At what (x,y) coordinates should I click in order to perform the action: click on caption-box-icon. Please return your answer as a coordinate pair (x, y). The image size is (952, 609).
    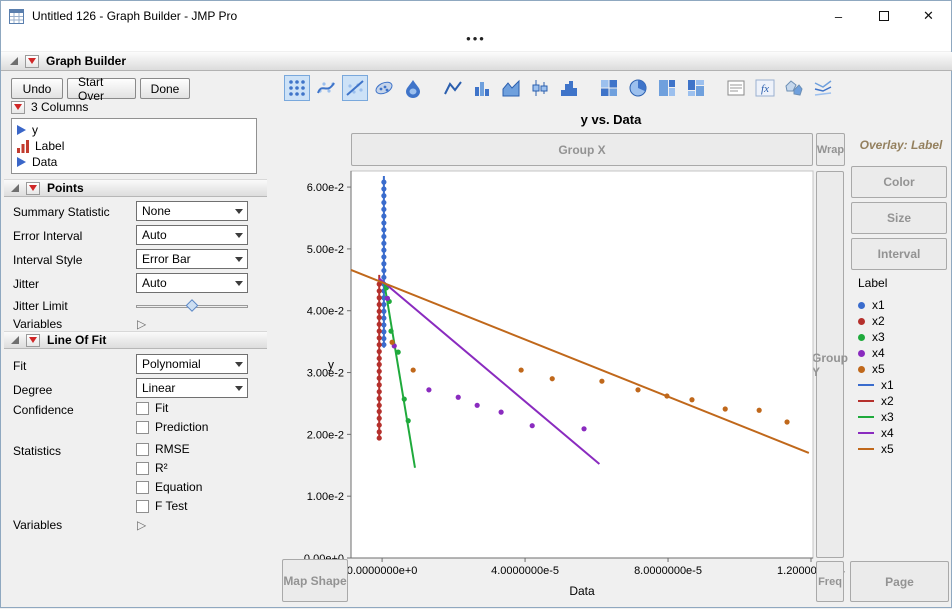
    Looking at the image, I should click on (736, 88).